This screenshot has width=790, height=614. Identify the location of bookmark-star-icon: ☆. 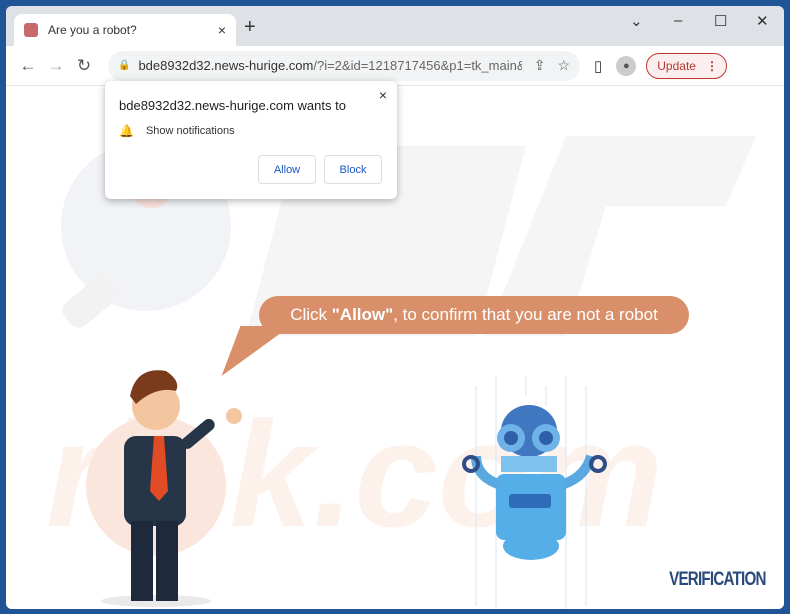
(563, 65).